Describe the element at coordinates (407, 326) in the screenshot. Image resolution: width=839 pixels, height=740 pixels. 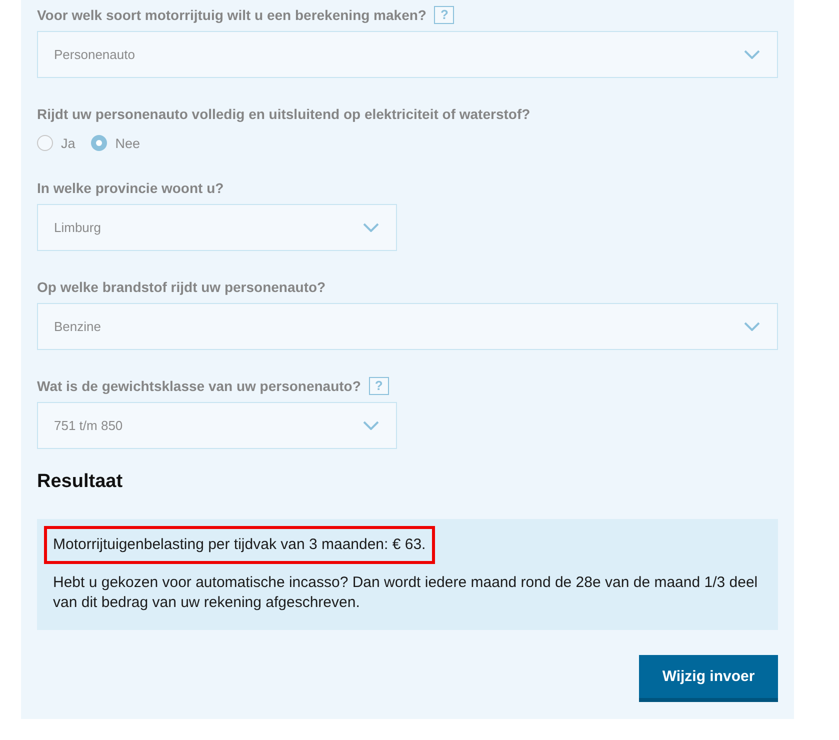
I see `dropdown-field: Benzine` at that location.